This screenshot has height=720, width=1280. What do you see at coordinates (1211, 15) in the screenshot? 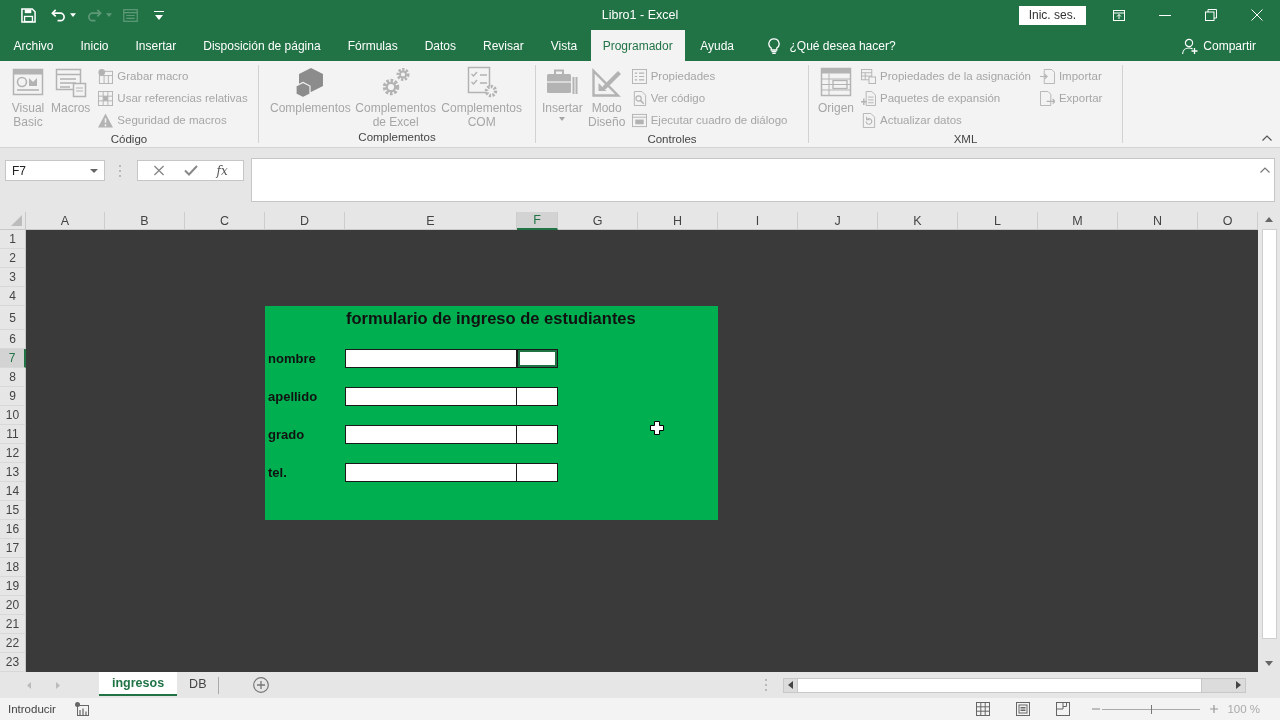
I see `restore-icon` at bounding box center [1211, 15].